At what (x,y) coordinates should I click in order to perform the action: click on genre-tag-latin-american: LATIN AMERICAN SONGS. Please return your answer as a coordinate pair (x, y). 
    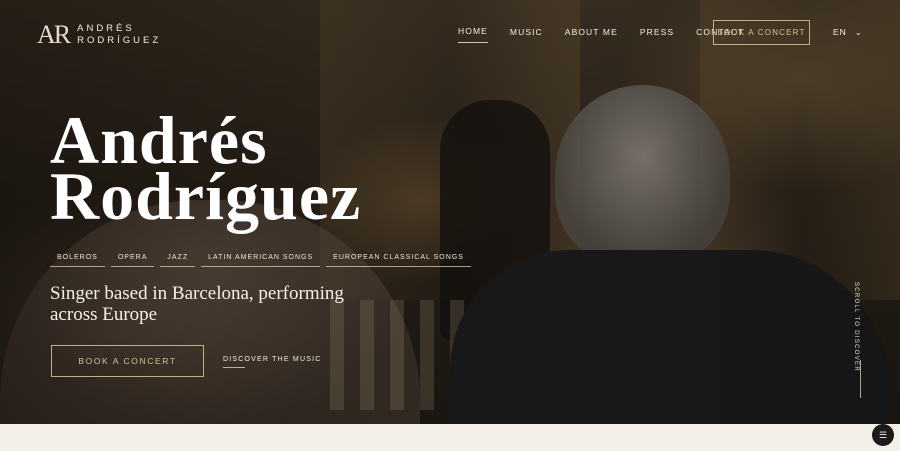
    Looking at the image, I should click on (261, 260).